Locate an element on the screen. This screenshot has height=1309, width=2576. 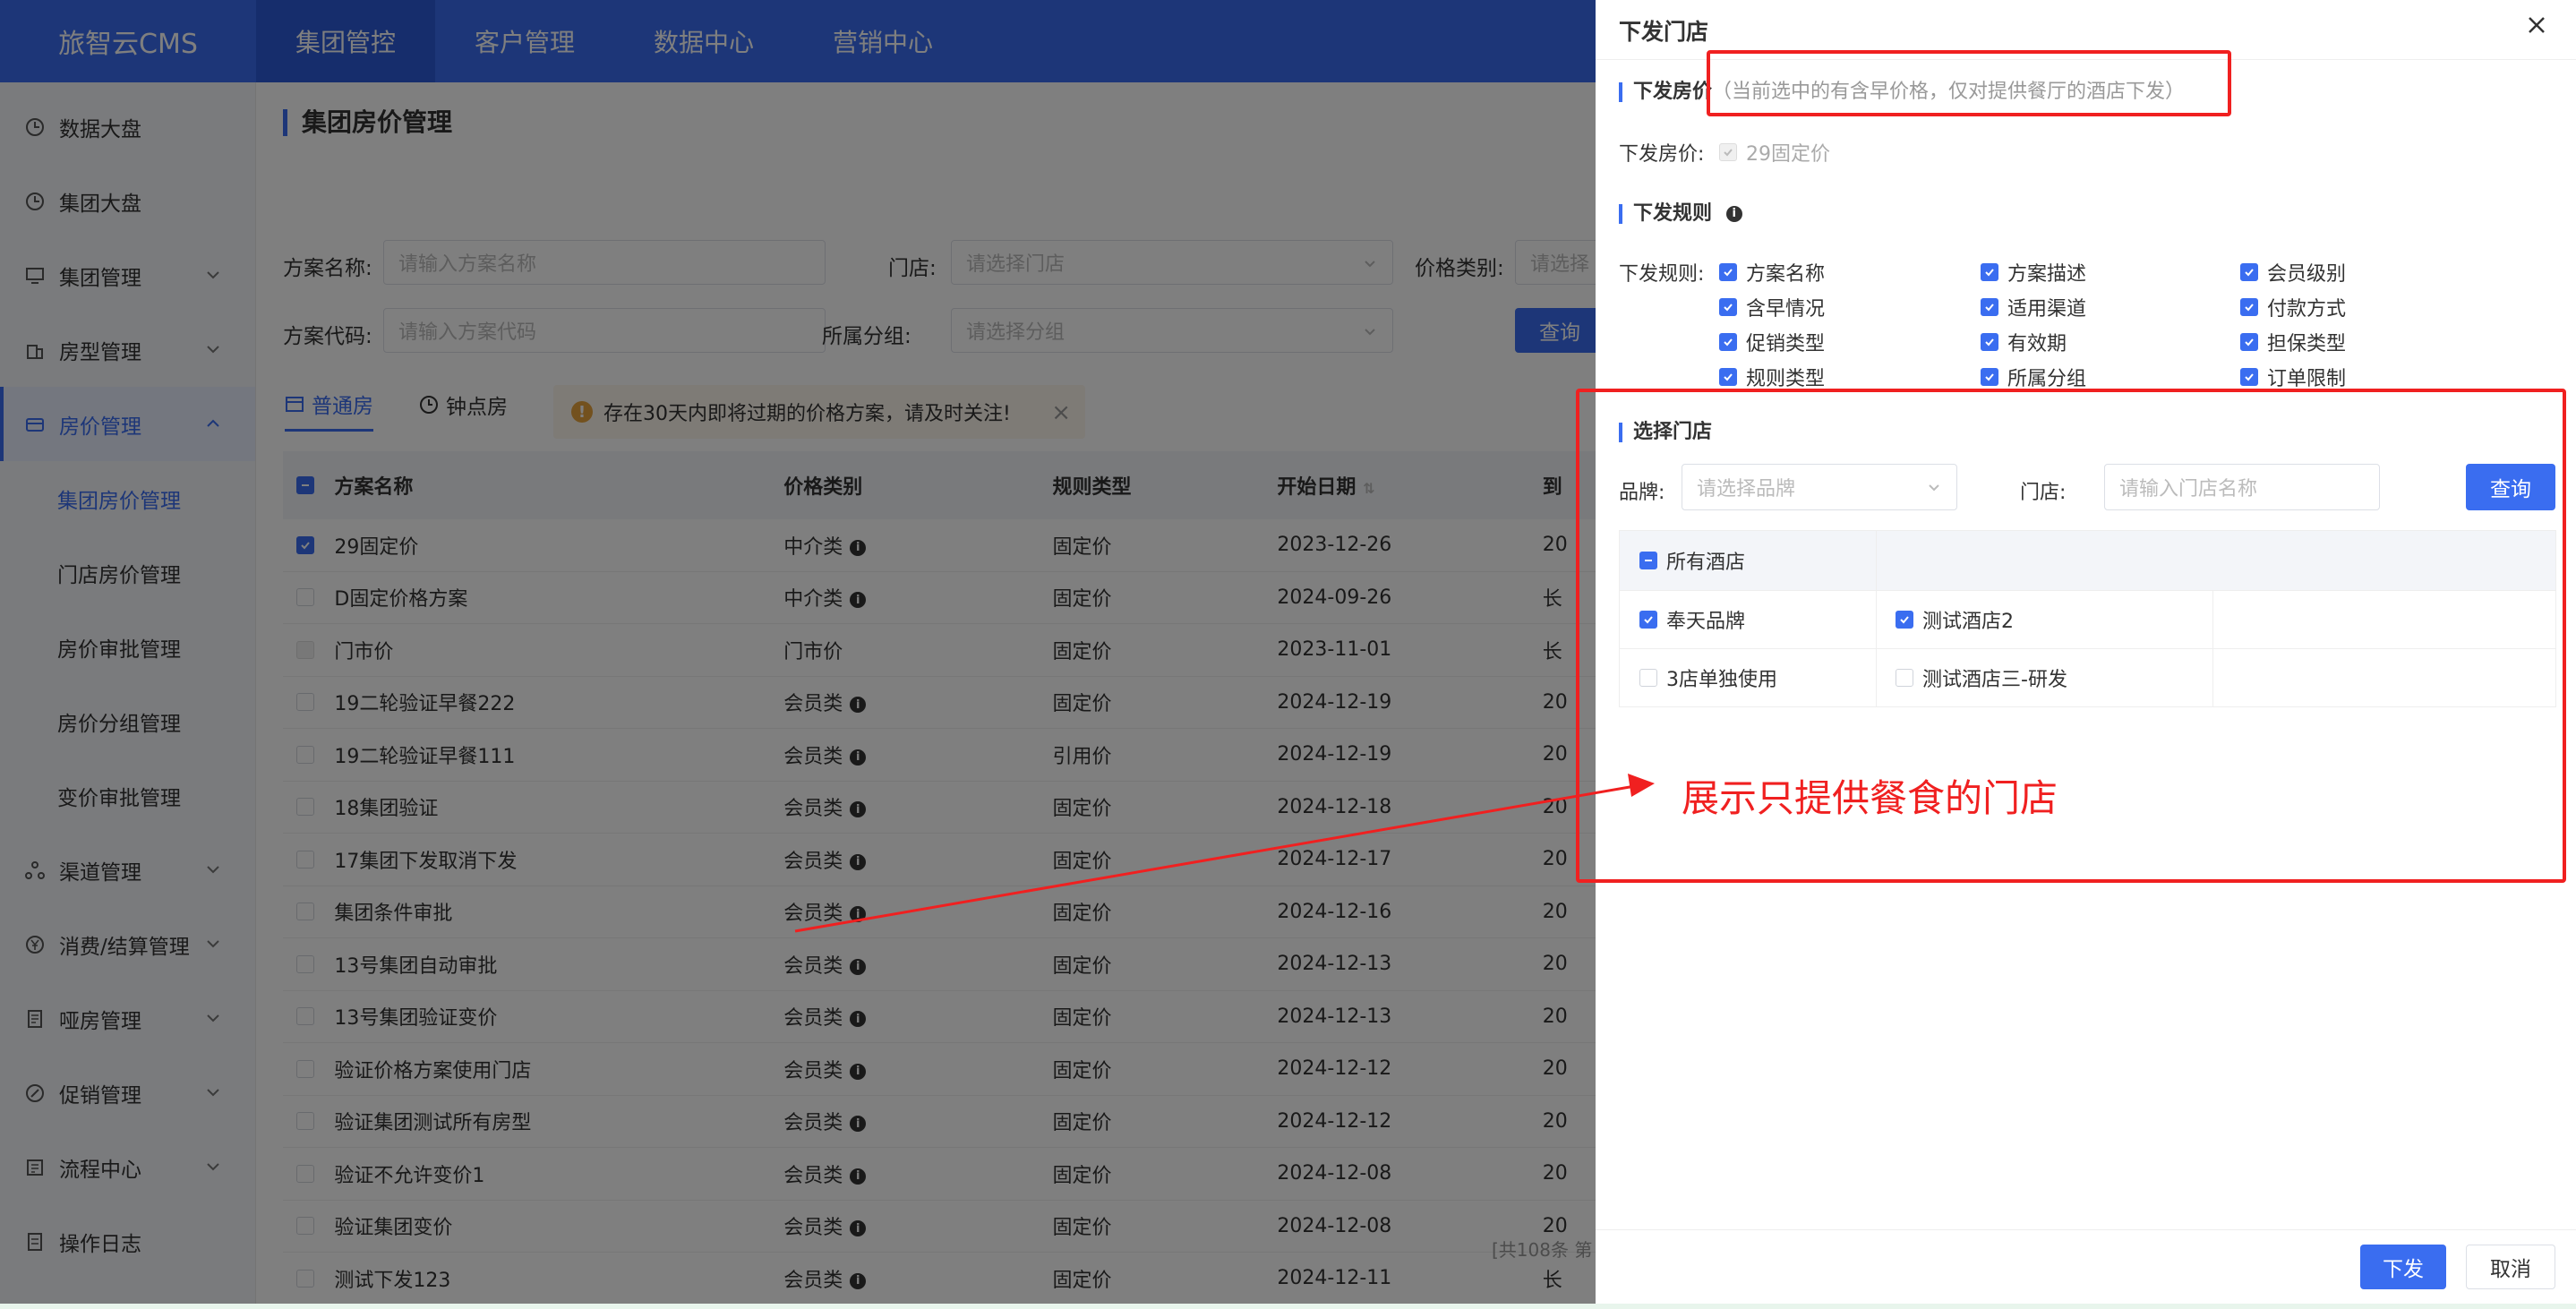
submit-button: 下发 is located at coordinates (2403, 1267).